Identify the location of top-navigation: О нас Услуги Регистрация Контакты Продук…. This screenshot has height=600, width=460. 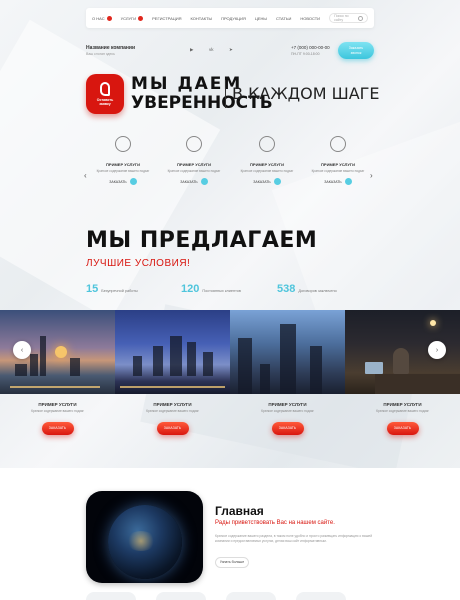
(230, 18).